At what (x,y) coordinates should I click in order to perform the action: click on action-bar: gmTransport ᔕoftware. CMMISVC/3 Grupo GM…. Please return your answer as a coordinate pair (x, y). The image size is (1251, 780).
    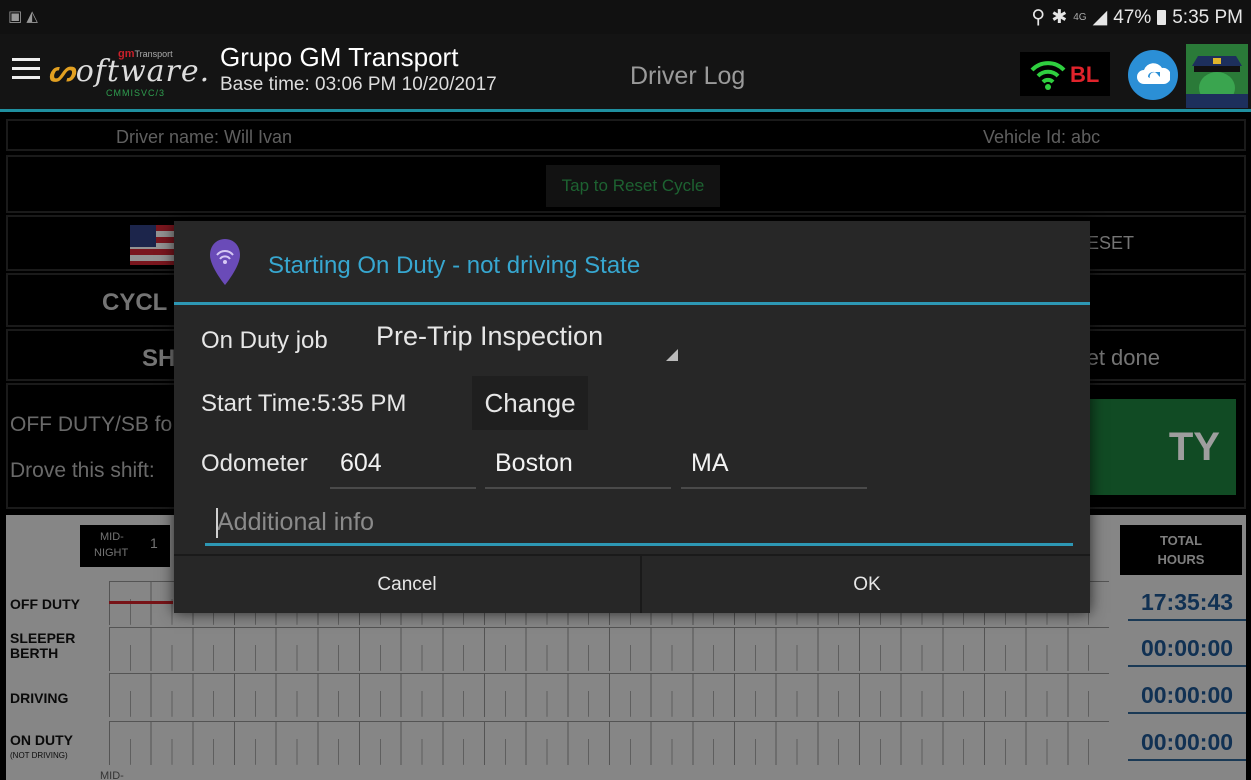
    Looking at the image, I should click on (625, 73).